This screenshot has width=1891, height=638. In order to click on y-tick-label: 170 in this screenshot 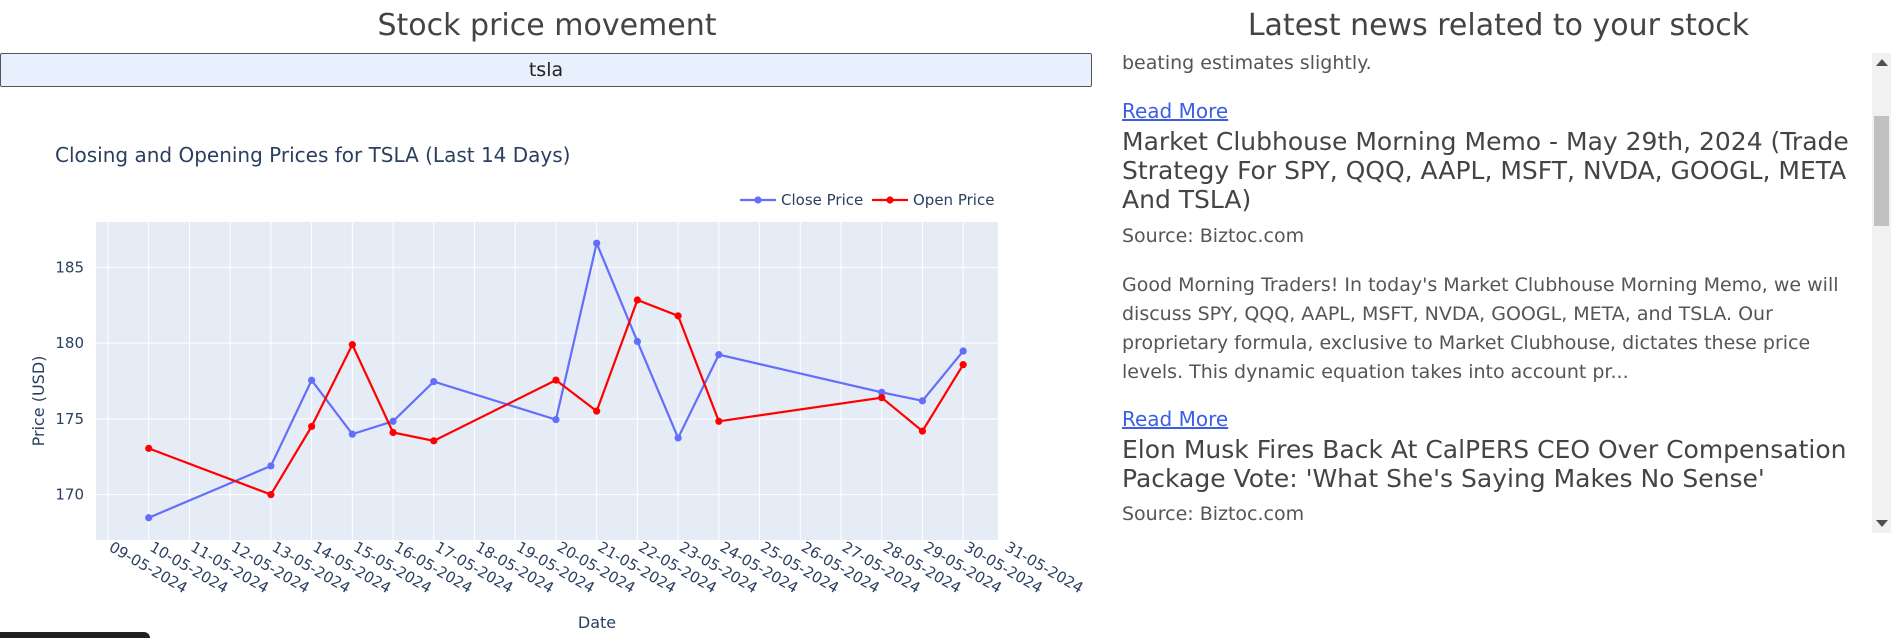, I will do `click(69, 495)`.